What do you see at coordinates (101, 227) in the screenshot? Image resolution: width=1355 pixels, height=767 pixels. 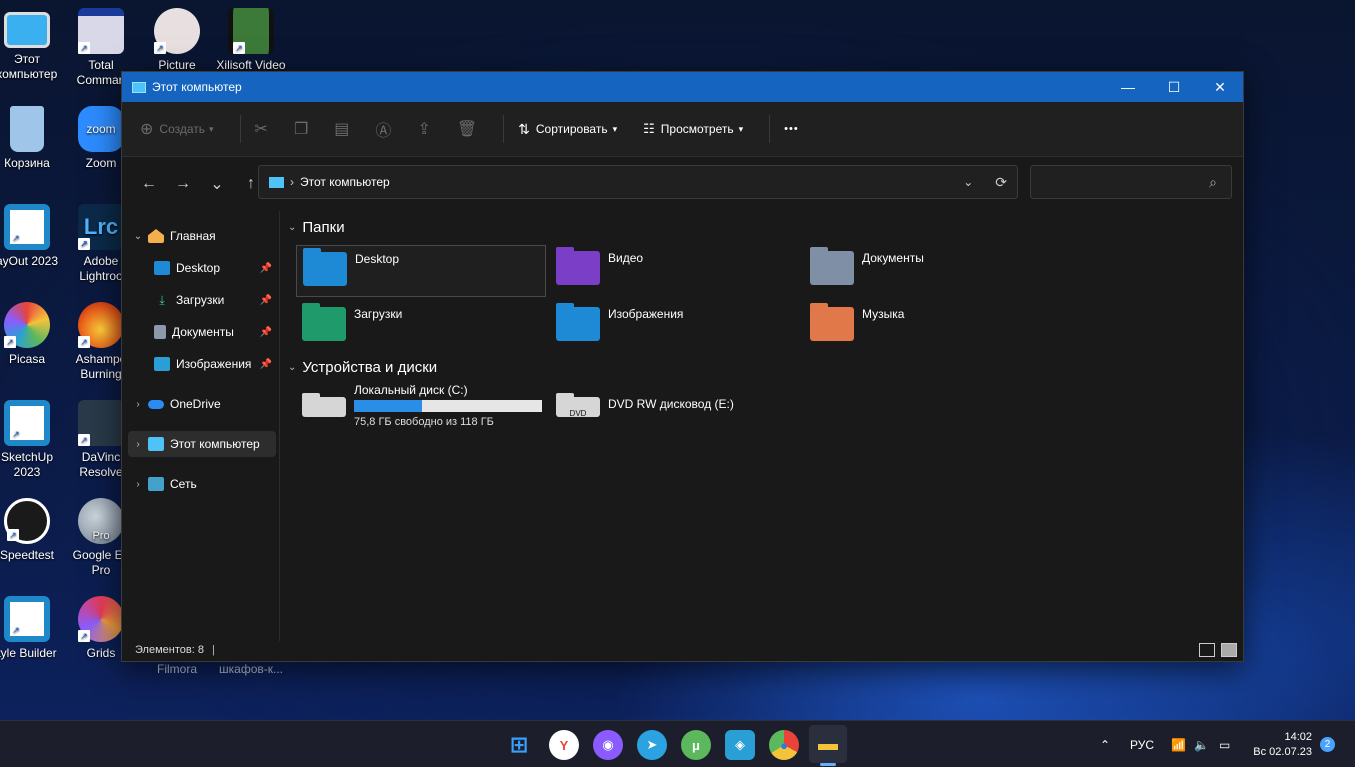 I see `lightroom-icon: Lrc ↗` at bounding box center [101, 227].